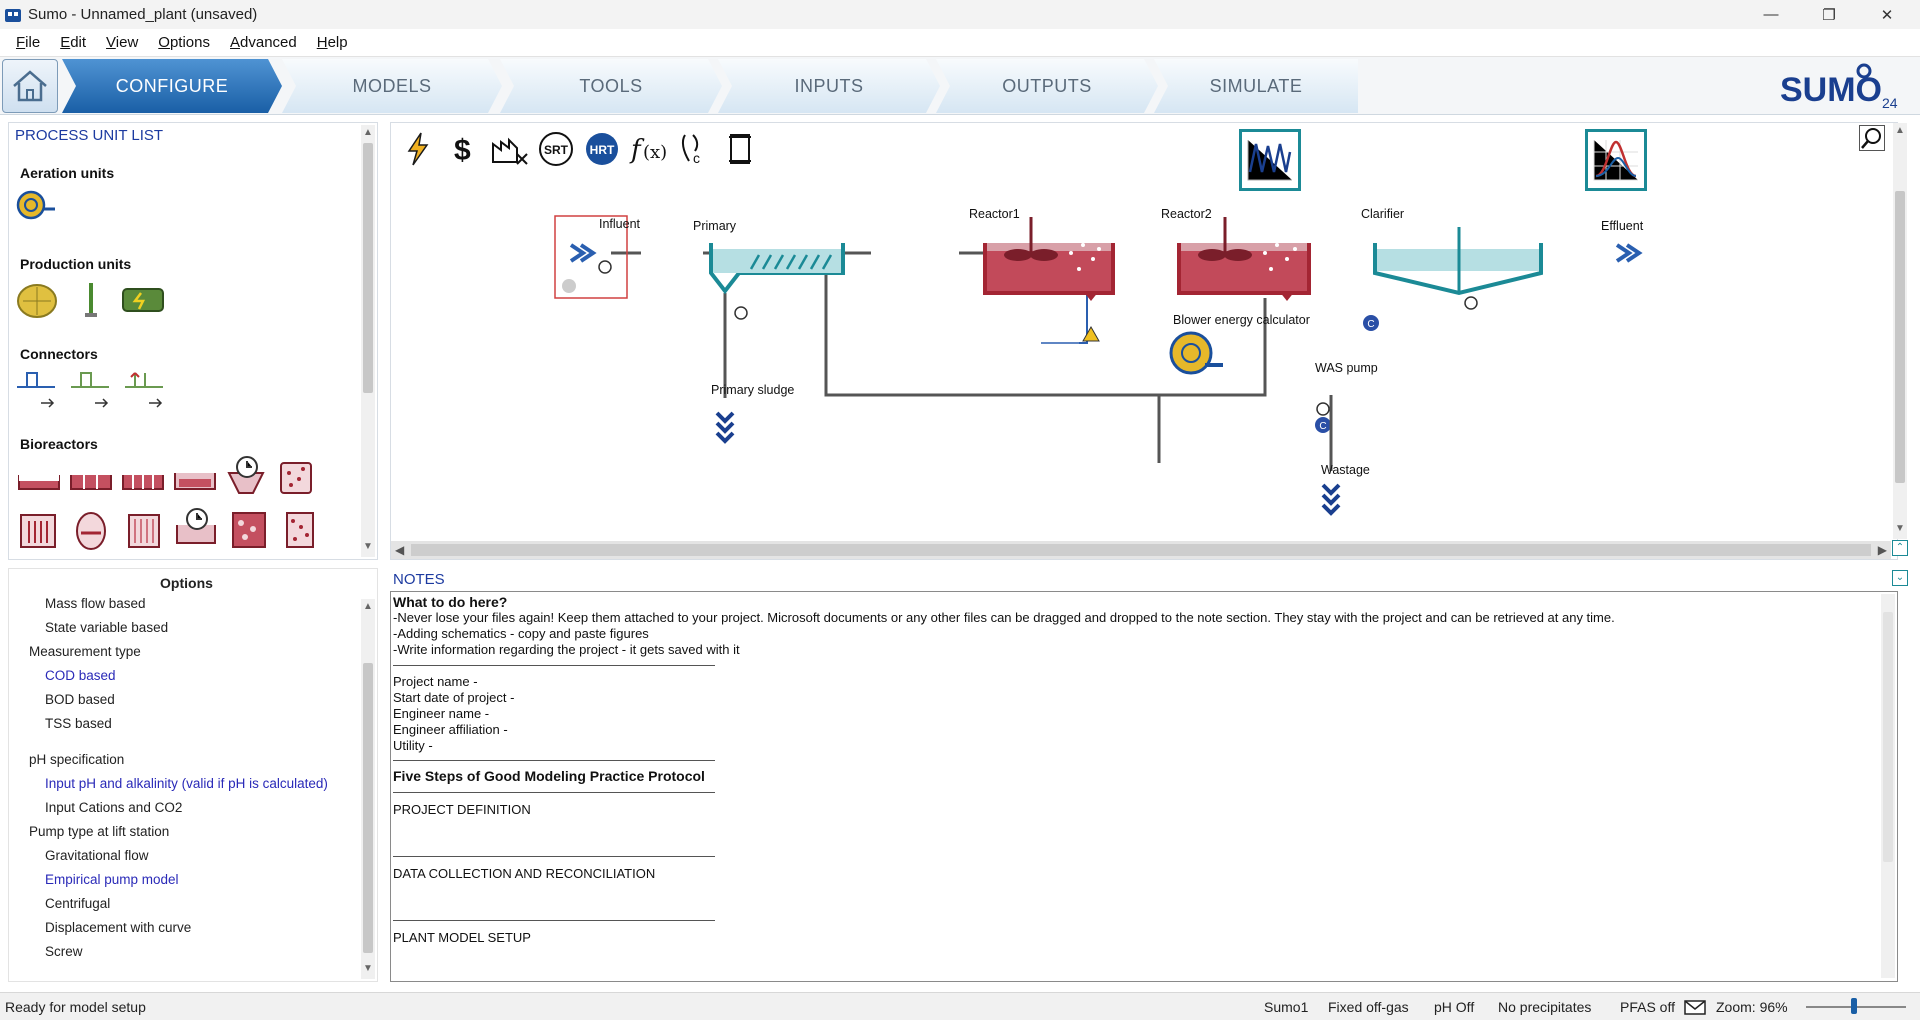 Image resolution: width=1920 pixels, height=1020 pixels. What do you see at coordinates (64, 951) in the screenshot?
I see `option-screw: Screw` at bounding box center [64, 951].